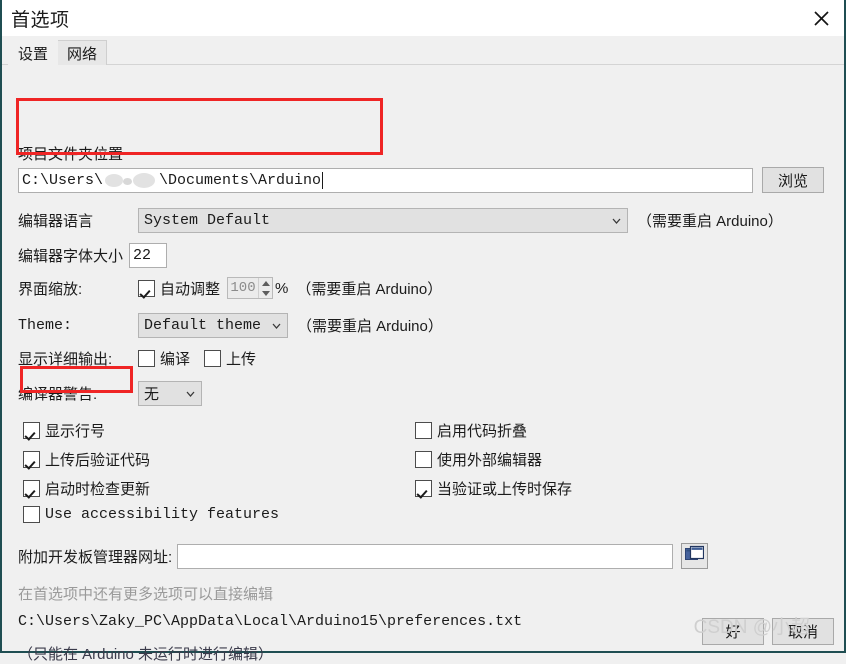 The width and height of the screenshot is (846, 664). What do you see at coordinates (98, 460) in the screenshot?
I see `verify-after-upload-label: 上传后验证代码` at bounding box center [98, 460].